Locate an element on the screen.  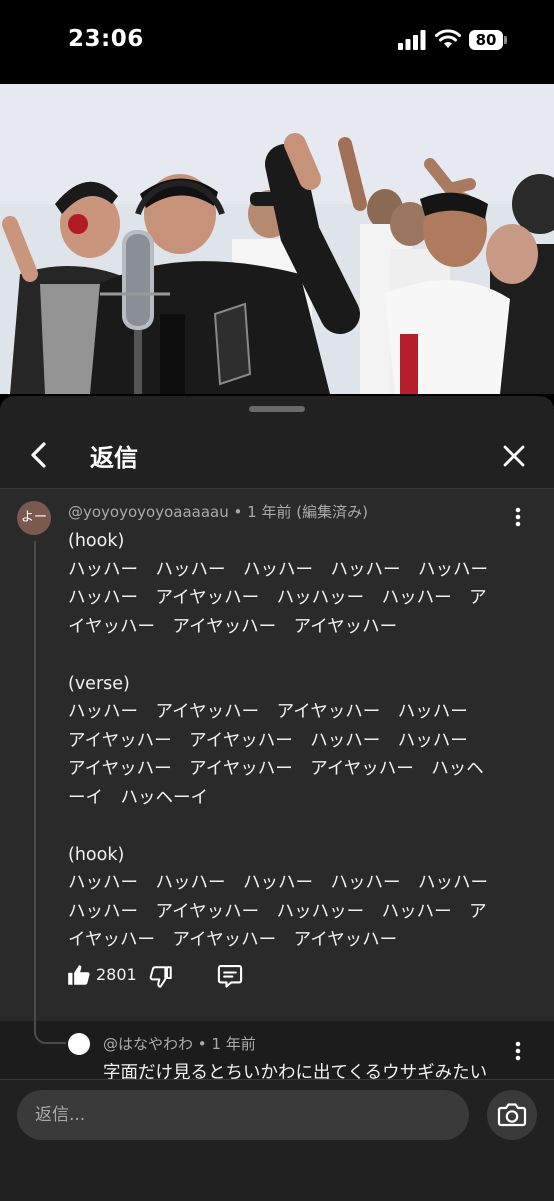
reply-input is located at coordinates (243, 1115).